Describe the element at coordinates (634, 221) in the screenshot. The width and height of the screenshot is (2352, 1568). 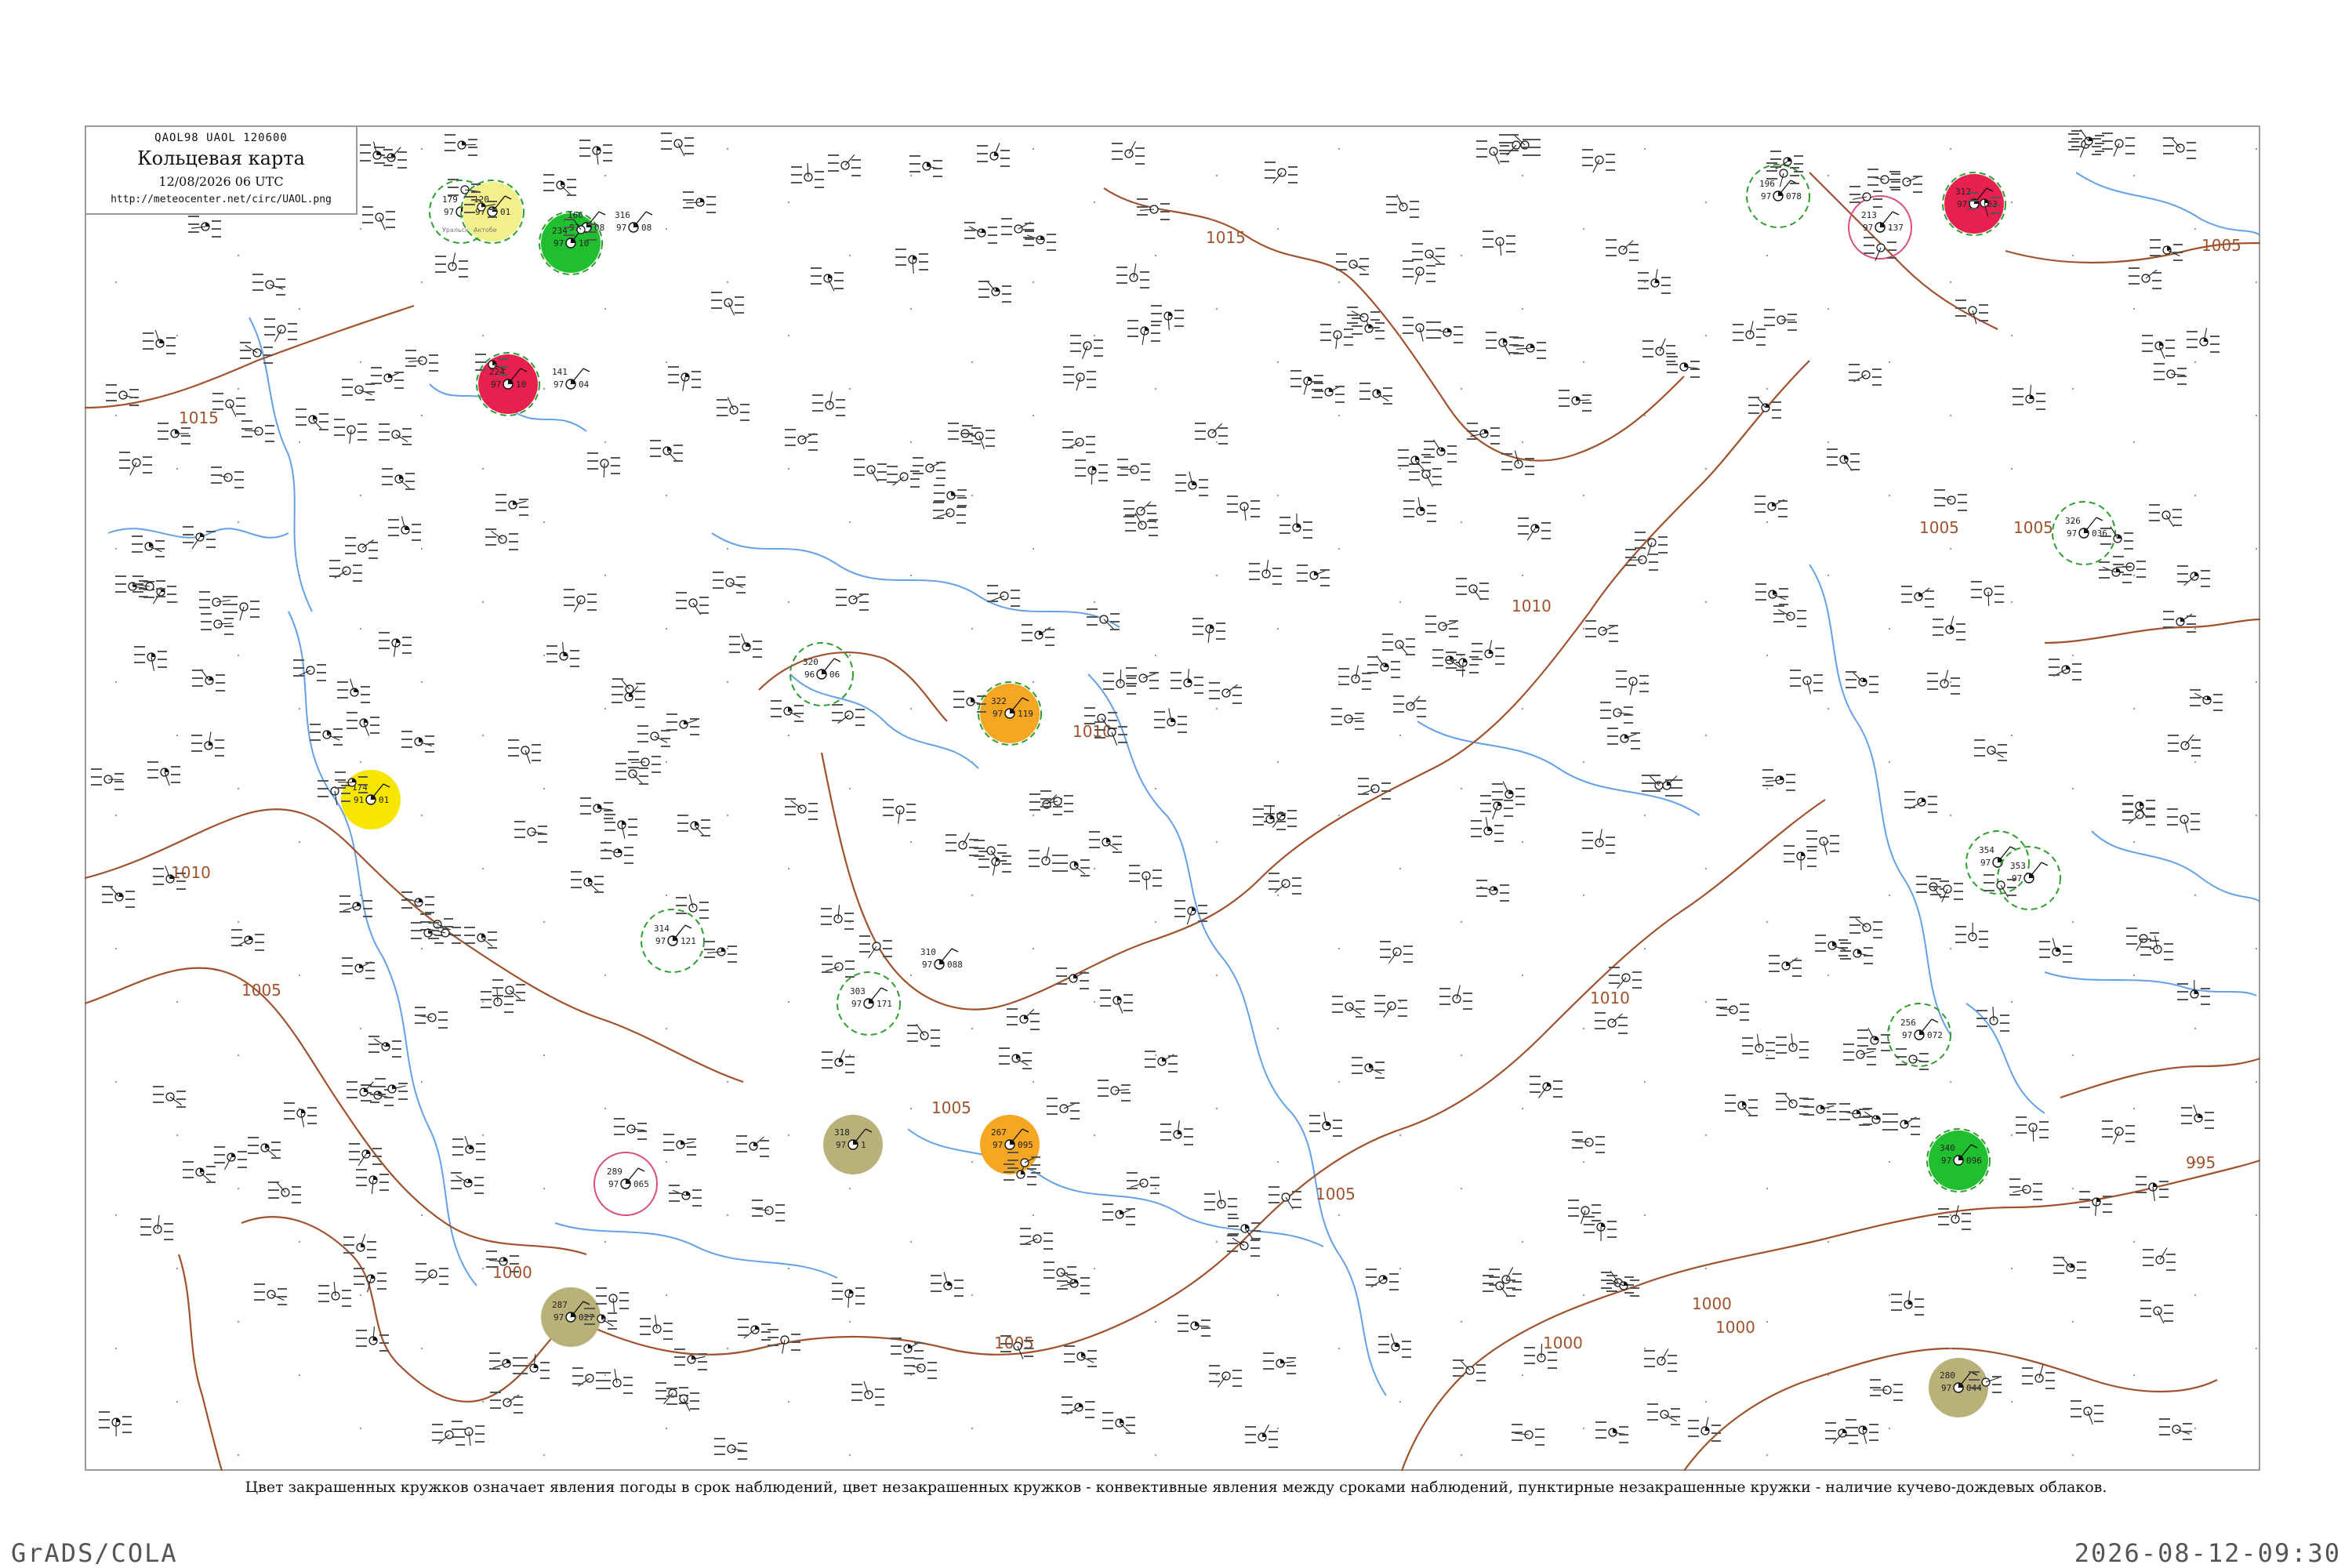
I see `station-plot: 31697 08` at that location.